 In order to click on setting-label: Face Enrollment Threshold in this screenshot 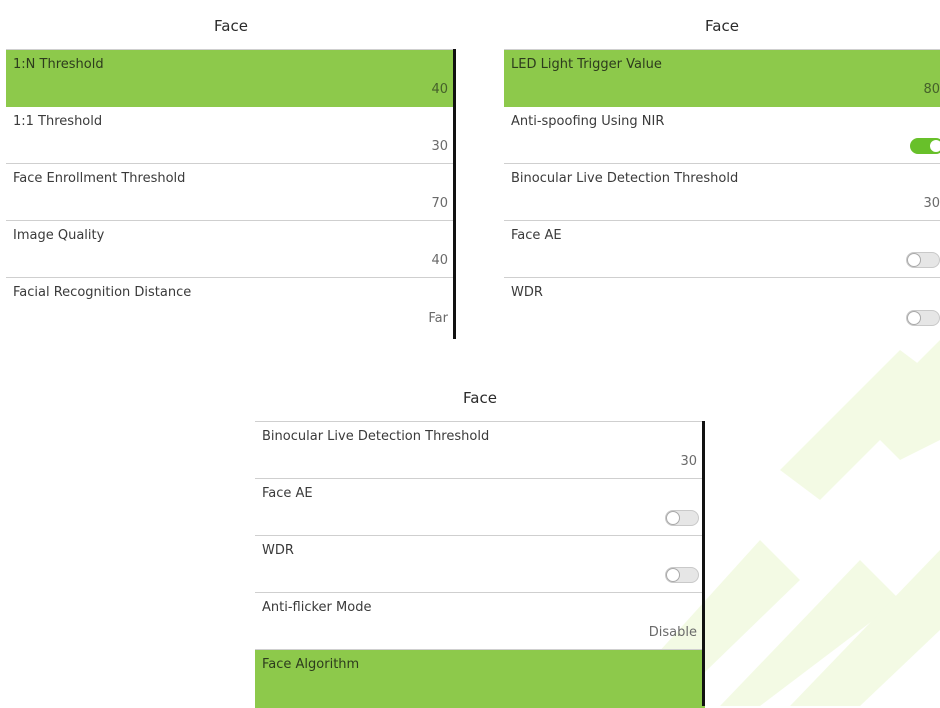, I will do `click(99, 178)`.